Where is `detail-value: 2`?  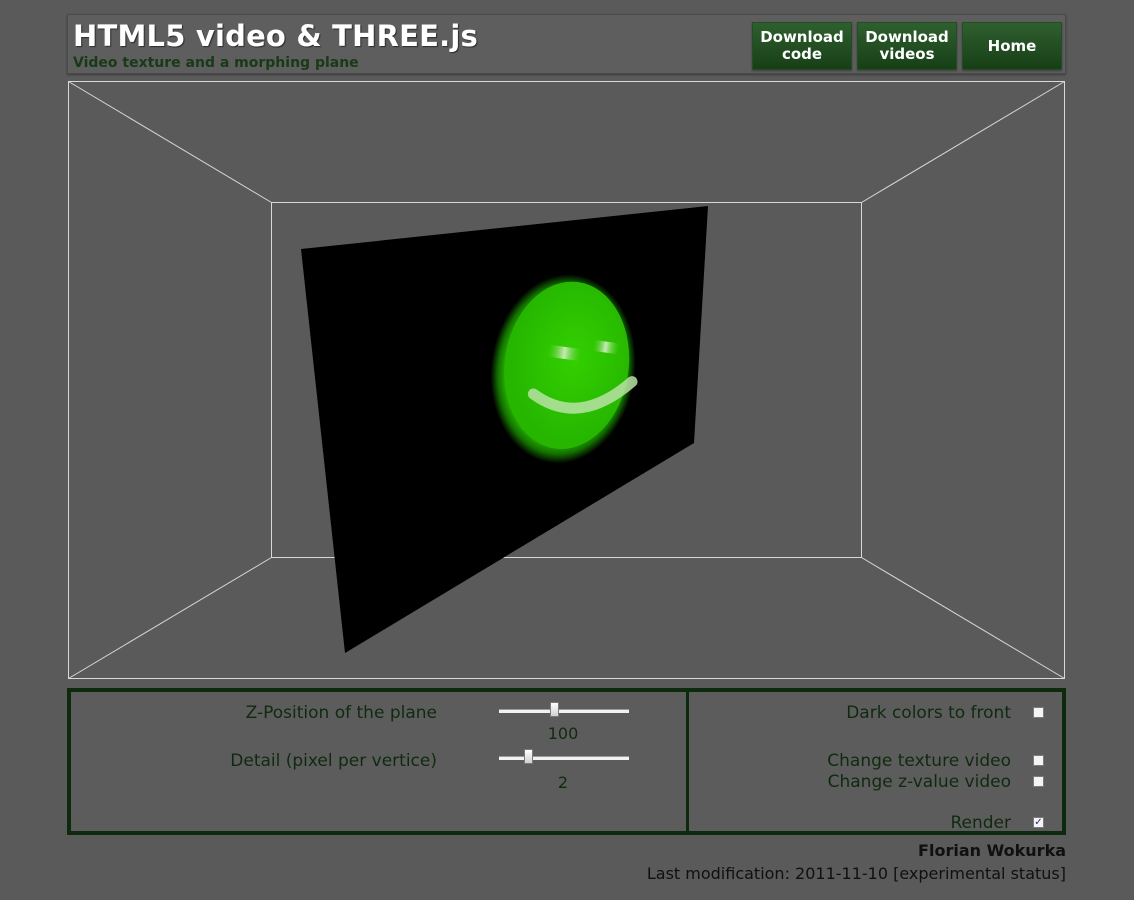
detail-value: 2 is located at coordinates (563, 782).